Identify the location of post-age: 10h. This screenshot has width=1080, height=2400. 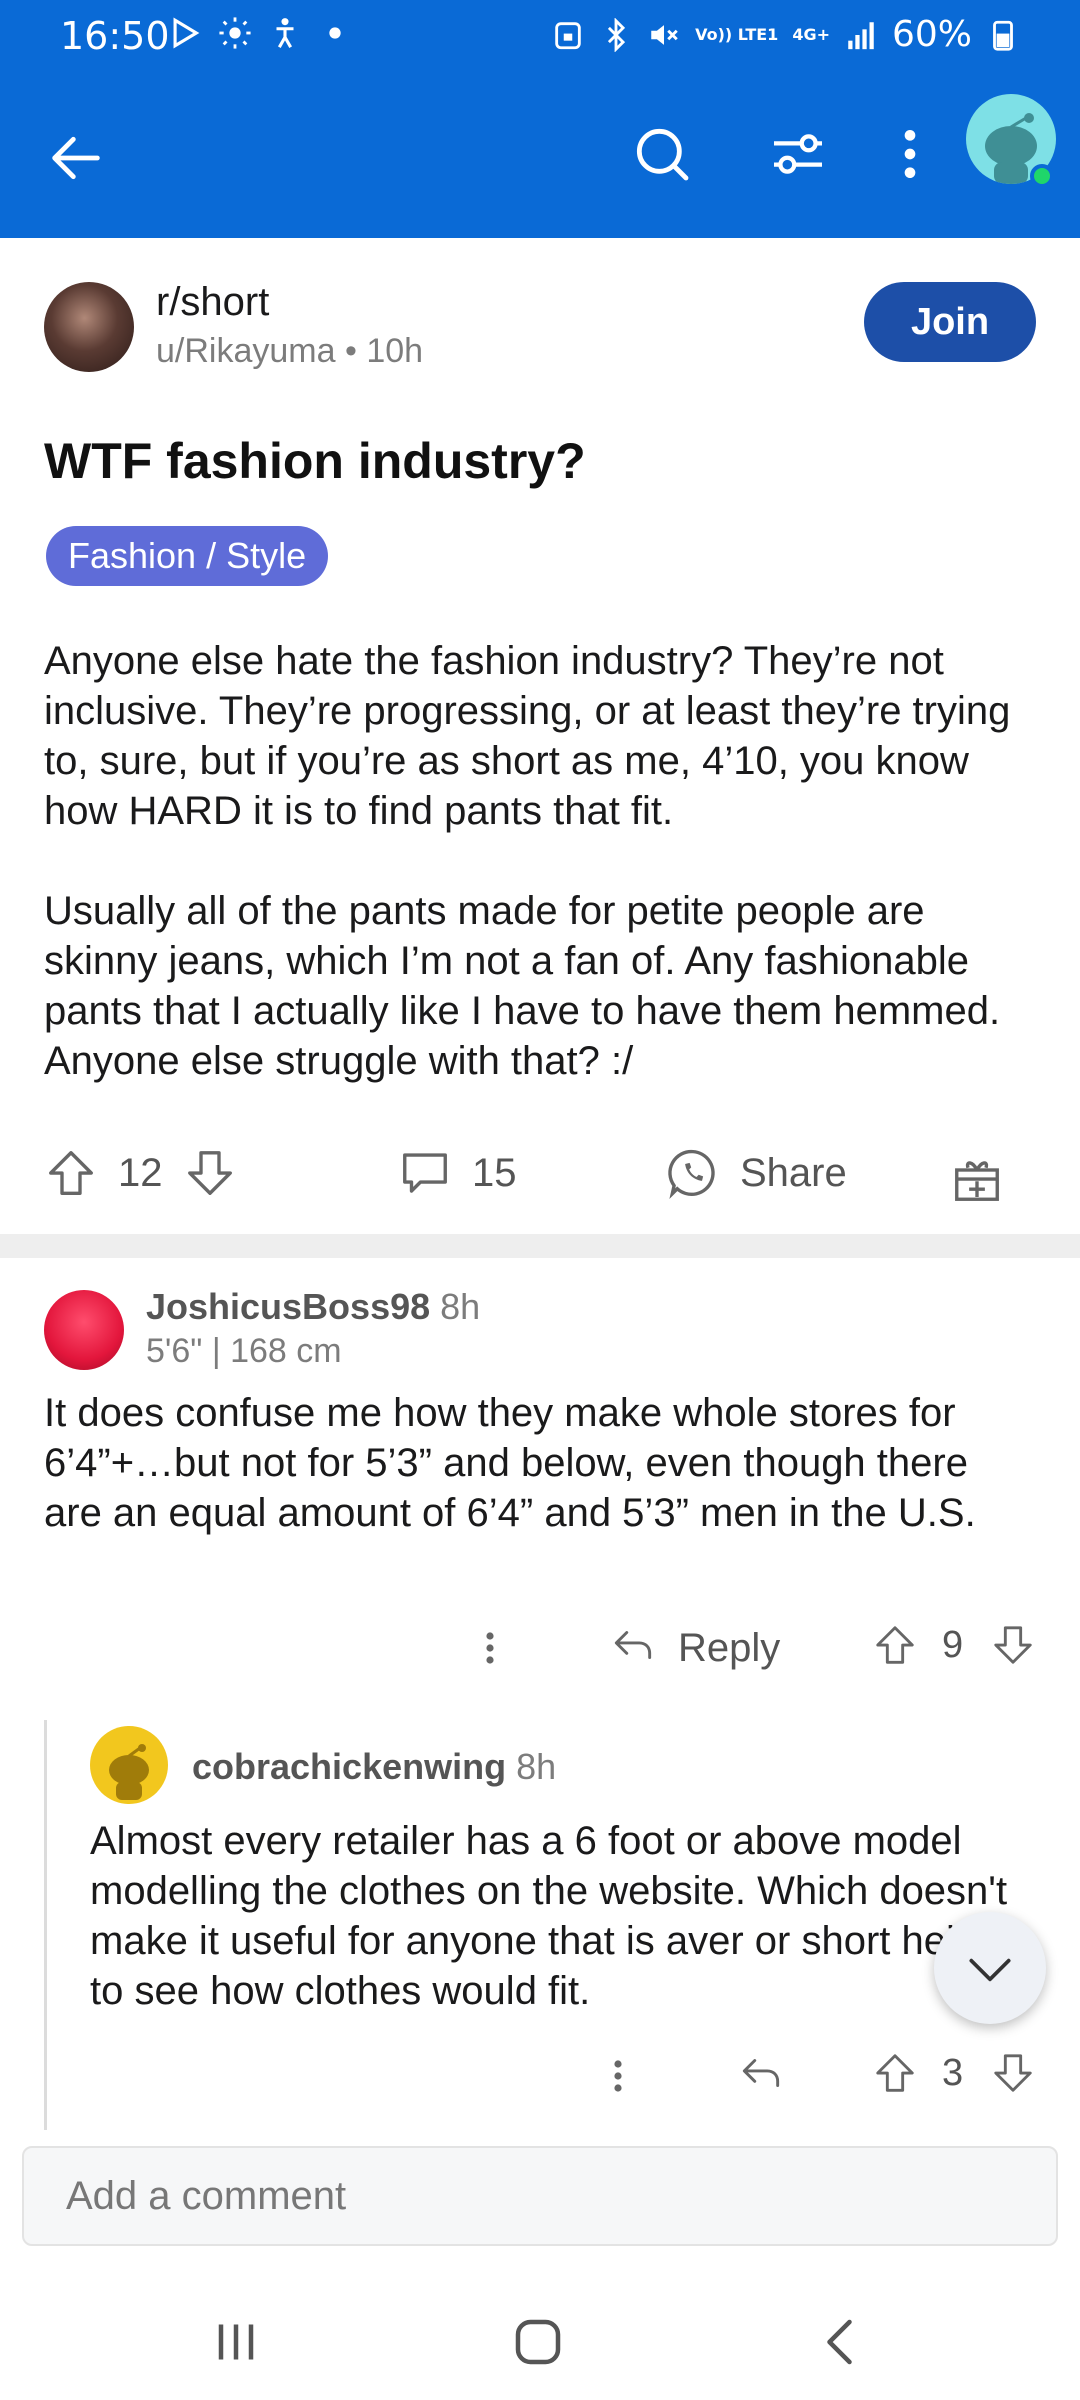
(395, 351).